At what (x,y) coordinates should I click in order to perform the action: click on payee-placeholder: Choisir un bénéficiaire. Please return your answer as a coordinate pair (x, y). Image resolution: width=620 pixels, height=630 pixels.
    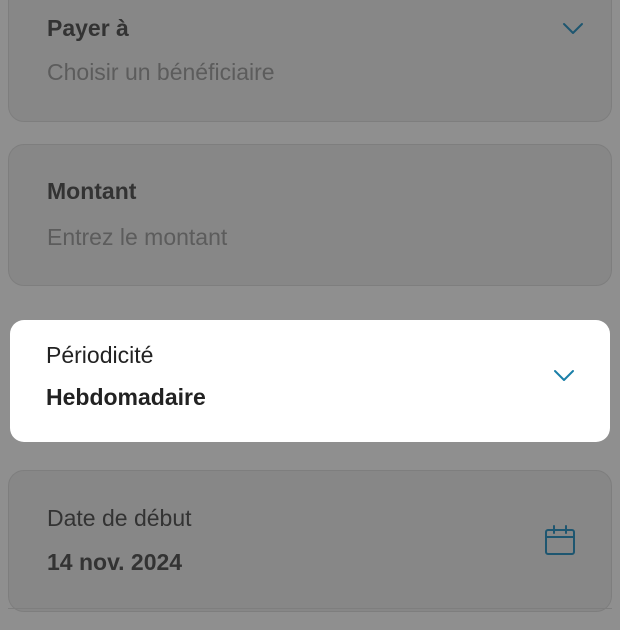
    Looking at the image, I should click on (161, 72).